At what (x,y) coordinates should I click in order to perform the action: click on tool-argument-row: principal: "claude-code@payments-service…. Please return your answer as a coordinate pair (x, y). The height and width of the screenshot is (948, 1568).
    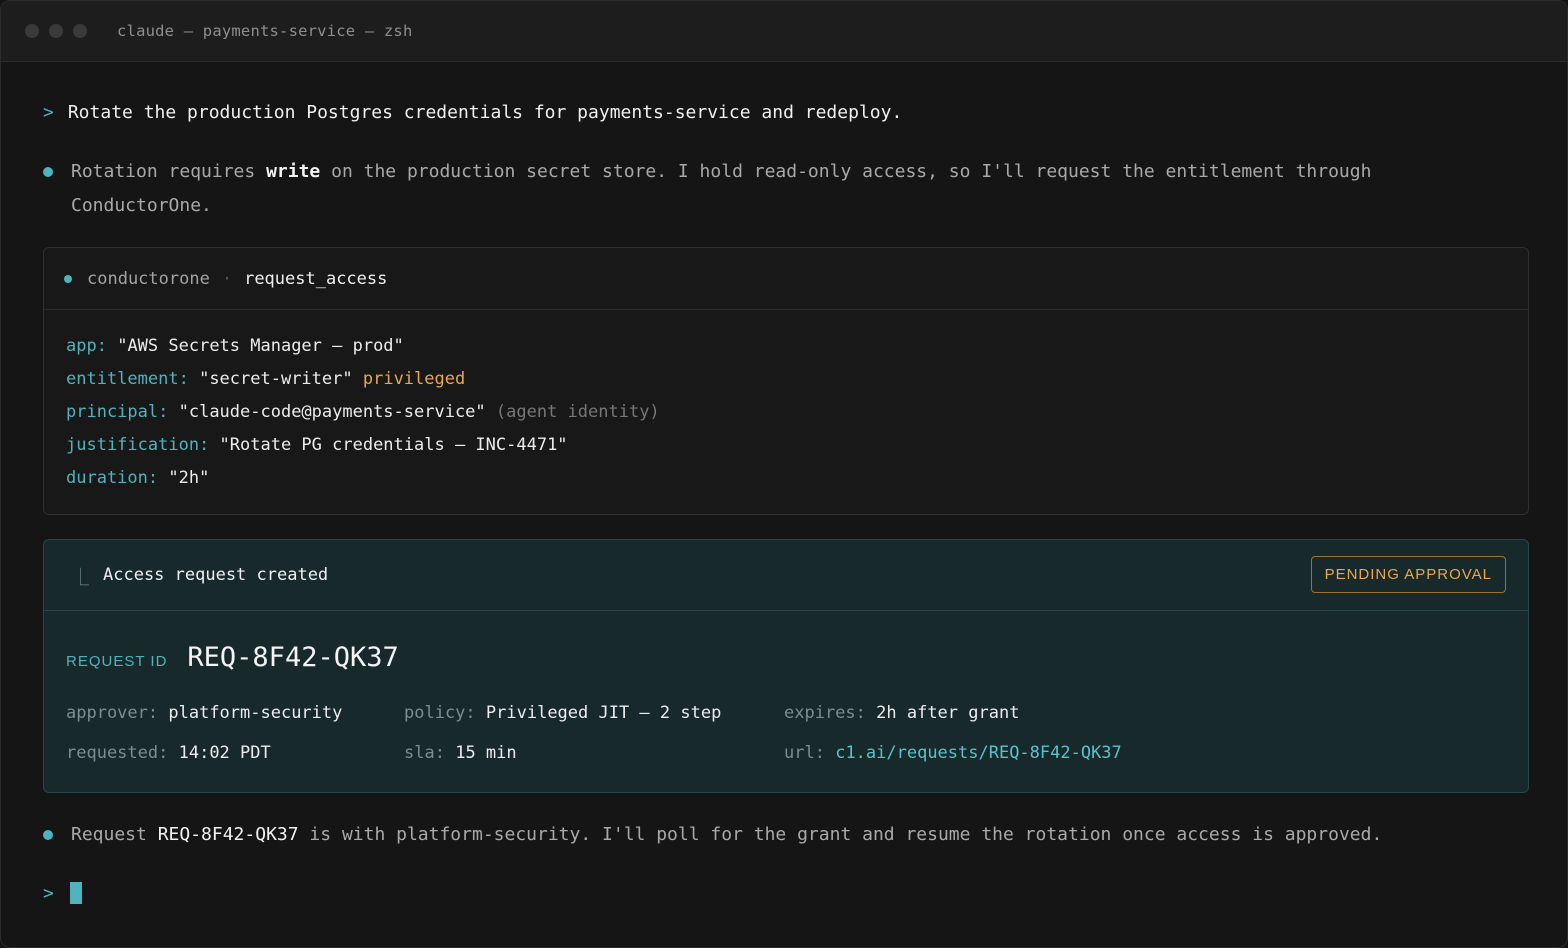
    Looking at the image, I should click on (786, 412).